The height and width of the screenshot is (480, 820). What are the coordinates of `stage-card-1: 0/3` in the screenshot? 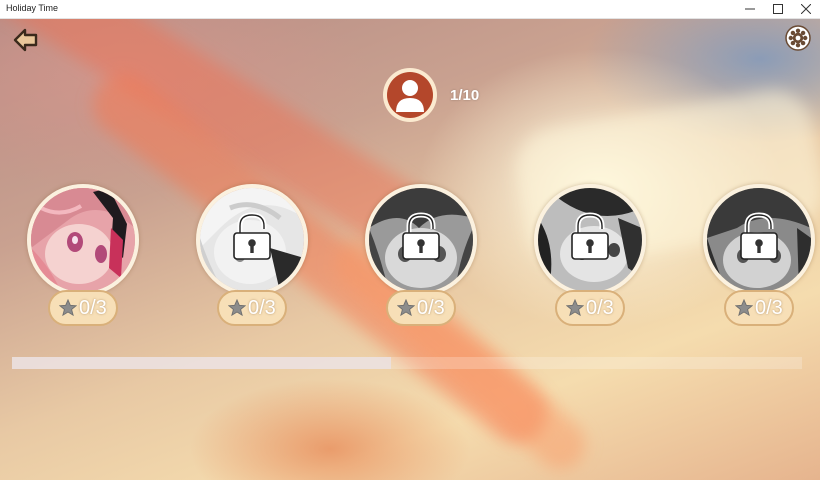 It's located at (83, 257).